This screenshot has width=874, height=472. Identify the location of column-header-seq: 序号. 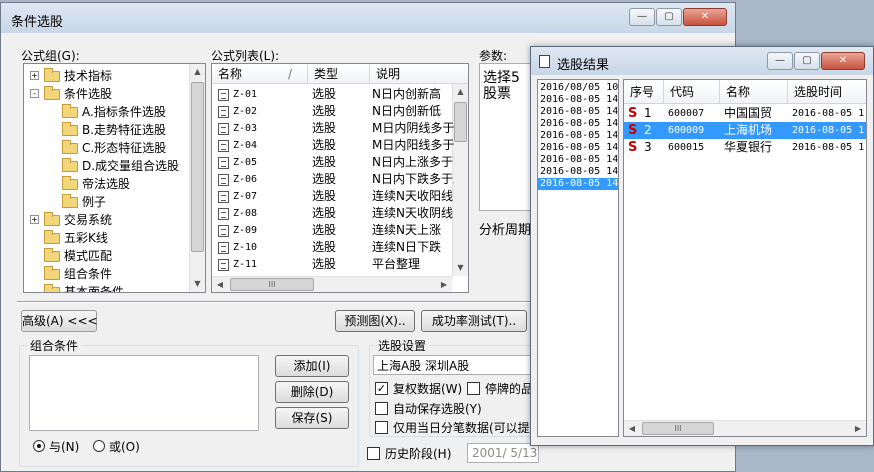
(644, 92).